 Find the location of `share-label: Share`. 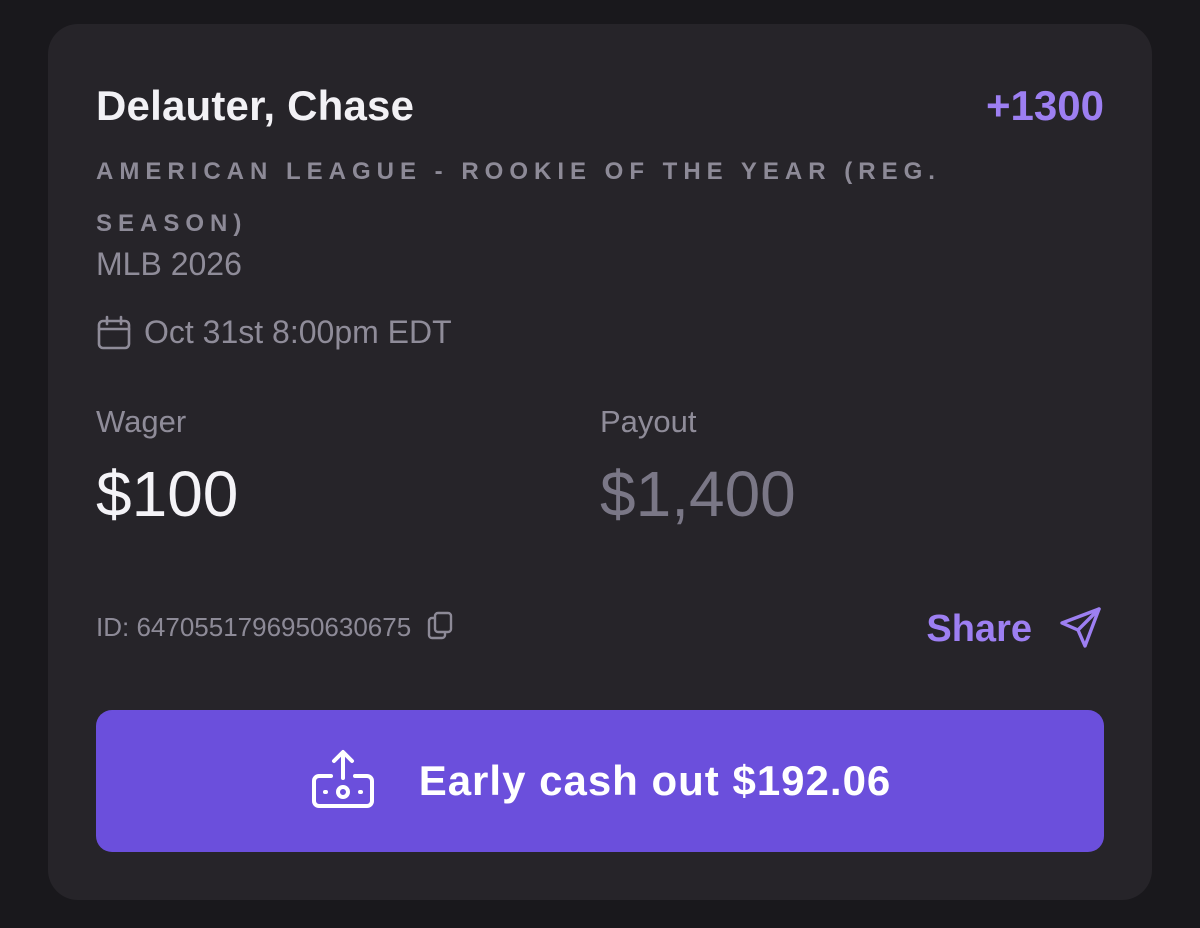

share-label: Share is located at coordinates (979, 629).